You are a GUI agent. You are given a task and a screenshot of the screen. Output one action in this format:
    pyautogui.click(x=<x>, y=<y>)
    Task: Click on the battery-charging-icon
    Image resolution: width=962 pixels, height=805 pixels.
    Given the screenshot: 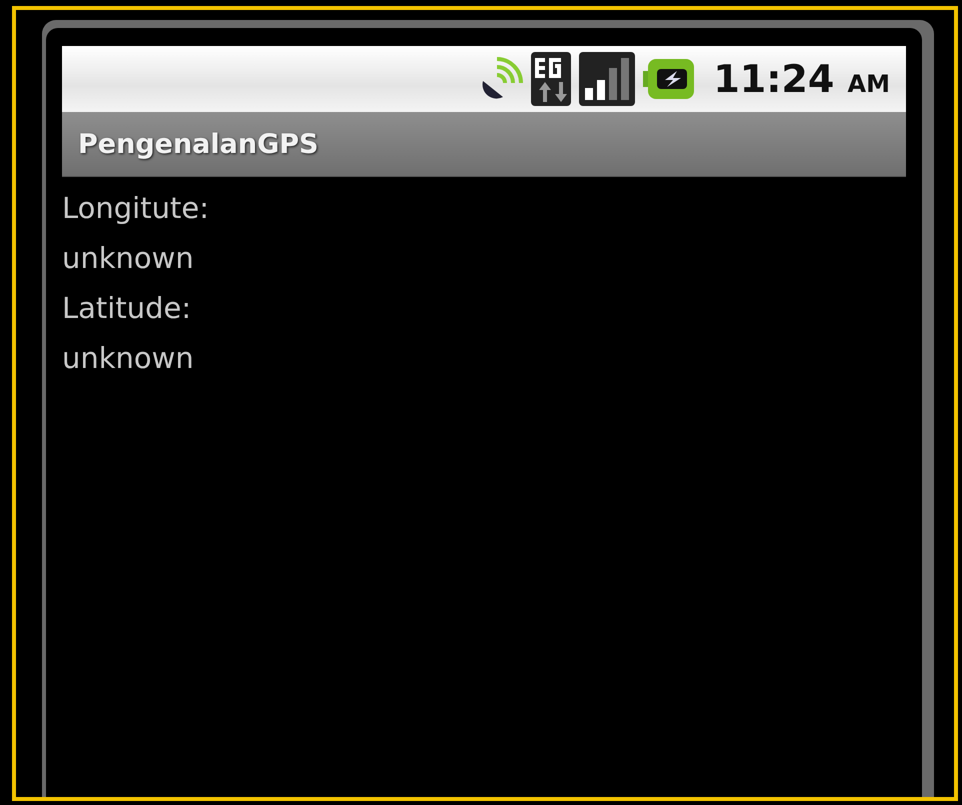 What is the action you would take?
    pyautogui.click(x=669, y=79)
    